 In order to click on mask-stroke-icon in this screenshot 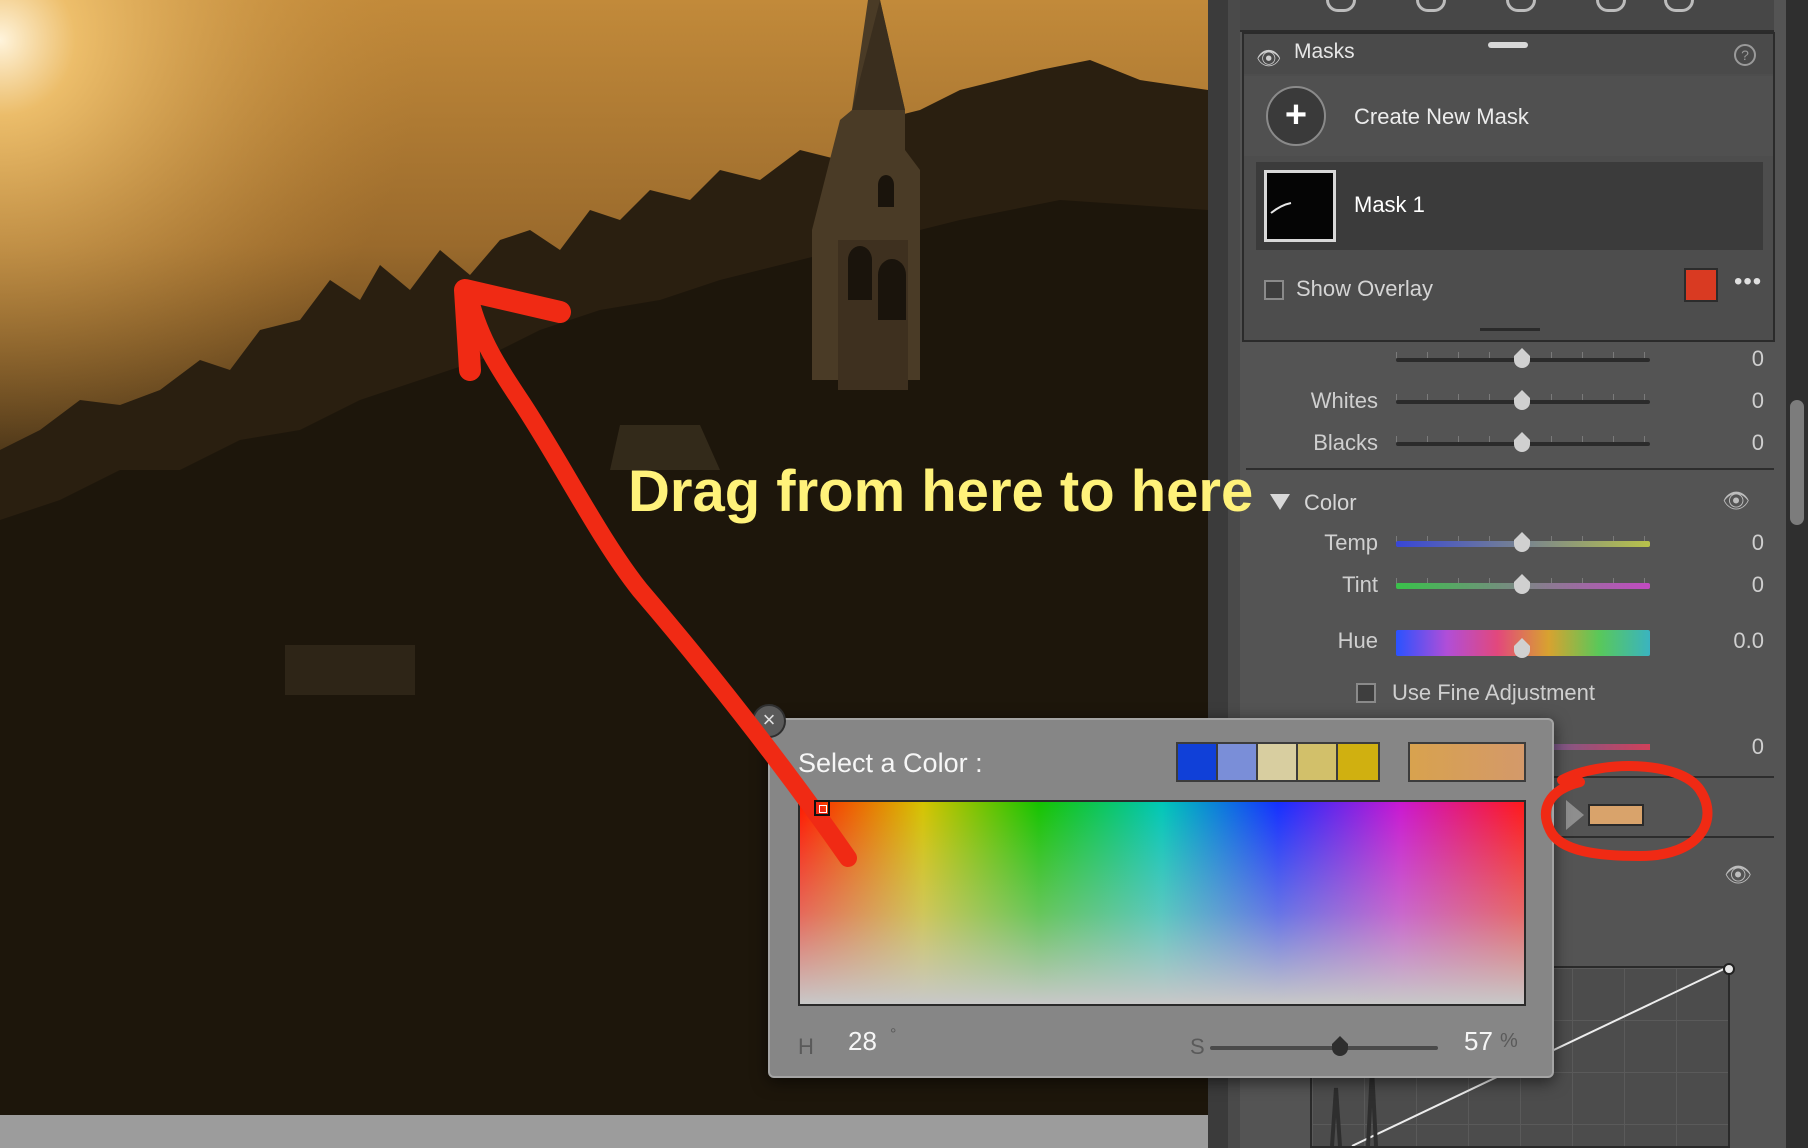, I will do `click(1281, 208)`.